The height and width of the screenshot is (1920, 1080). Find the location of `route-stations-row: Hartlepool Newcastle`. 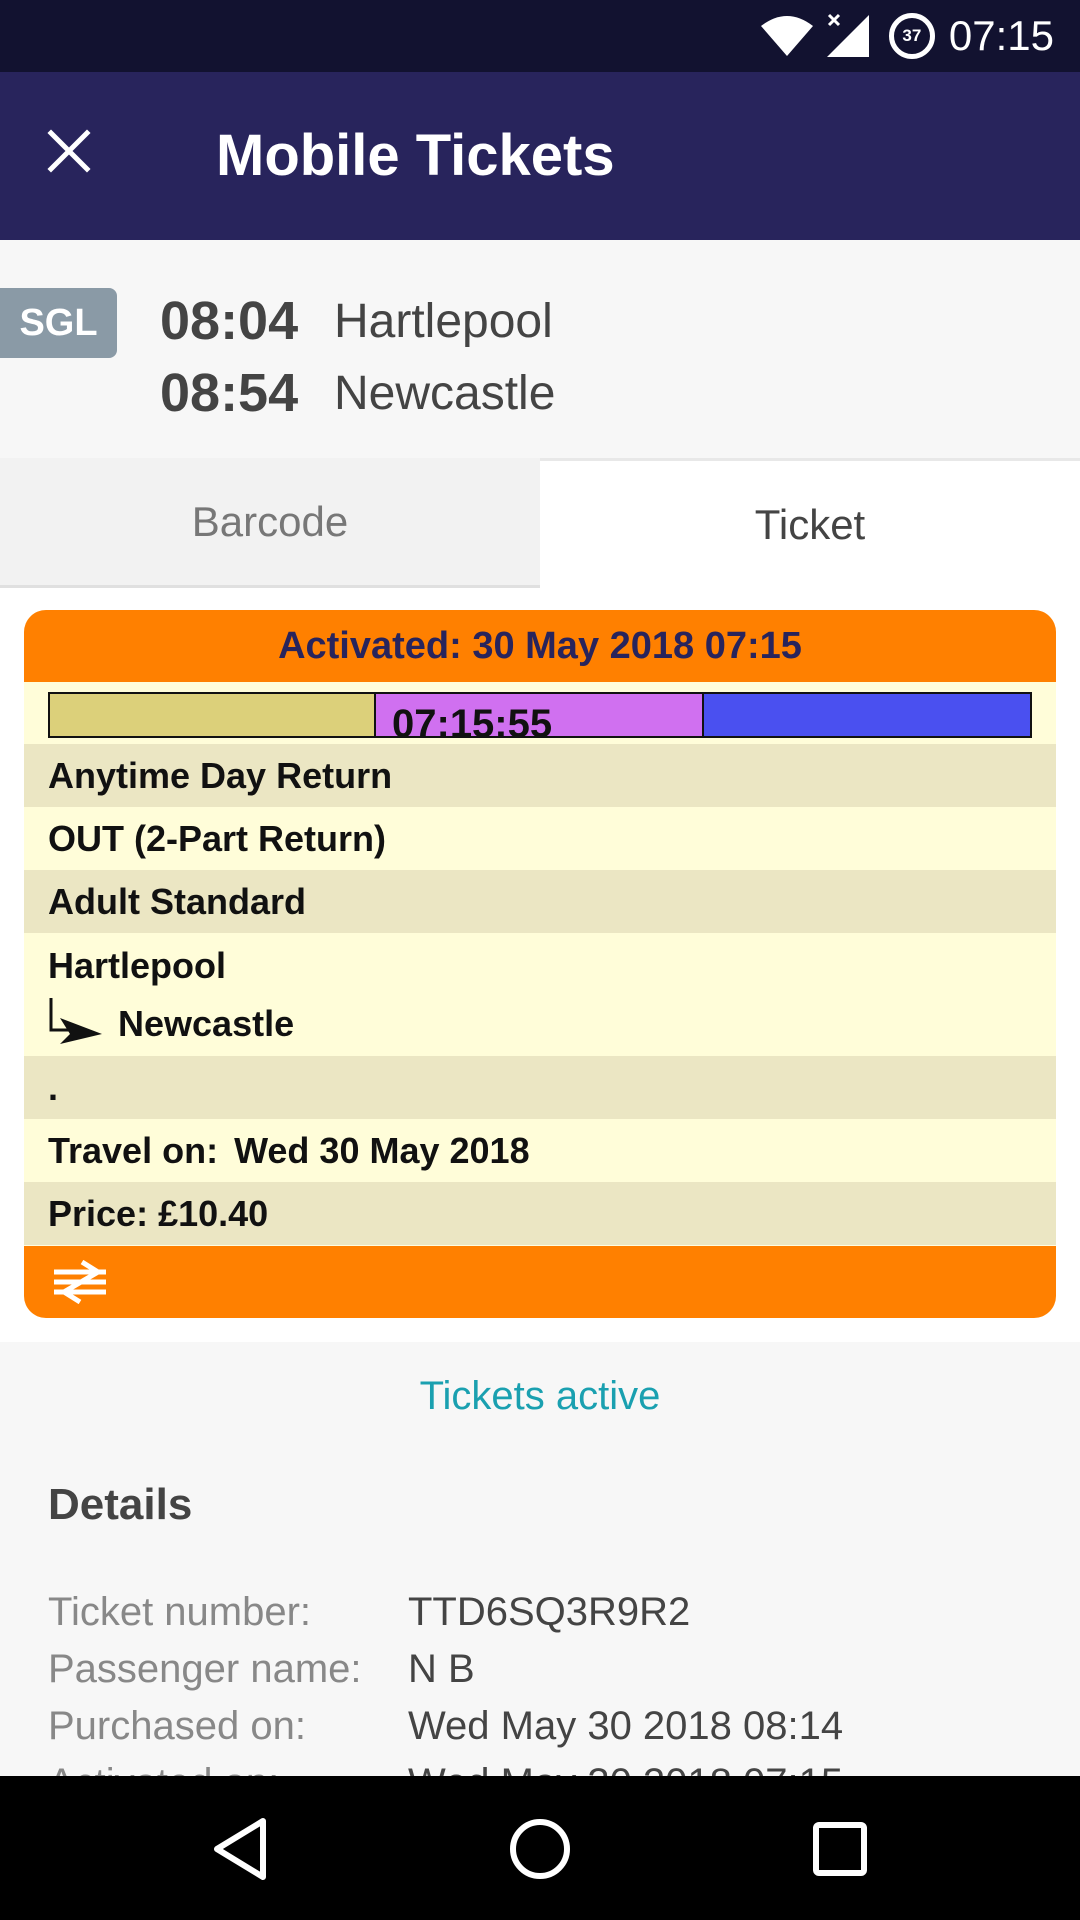

route-stations-row: Hartlepool Newcastle is located at coordinates (540, 994).